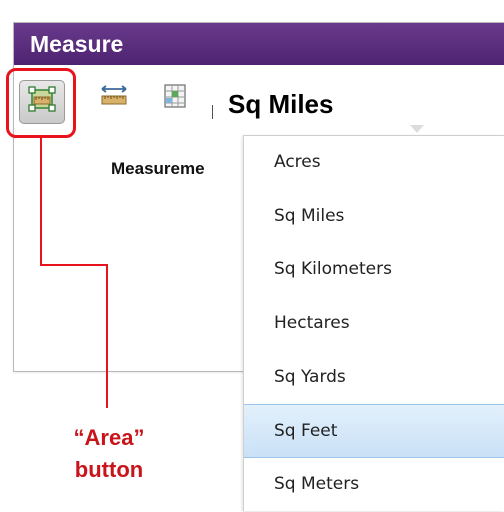 The width and height of the screenshot is (504, 512). What do you see at coordinates (109, 437) in the screenshot?
I see `callout-line1: “Area”` at bounding box center [109, 437].